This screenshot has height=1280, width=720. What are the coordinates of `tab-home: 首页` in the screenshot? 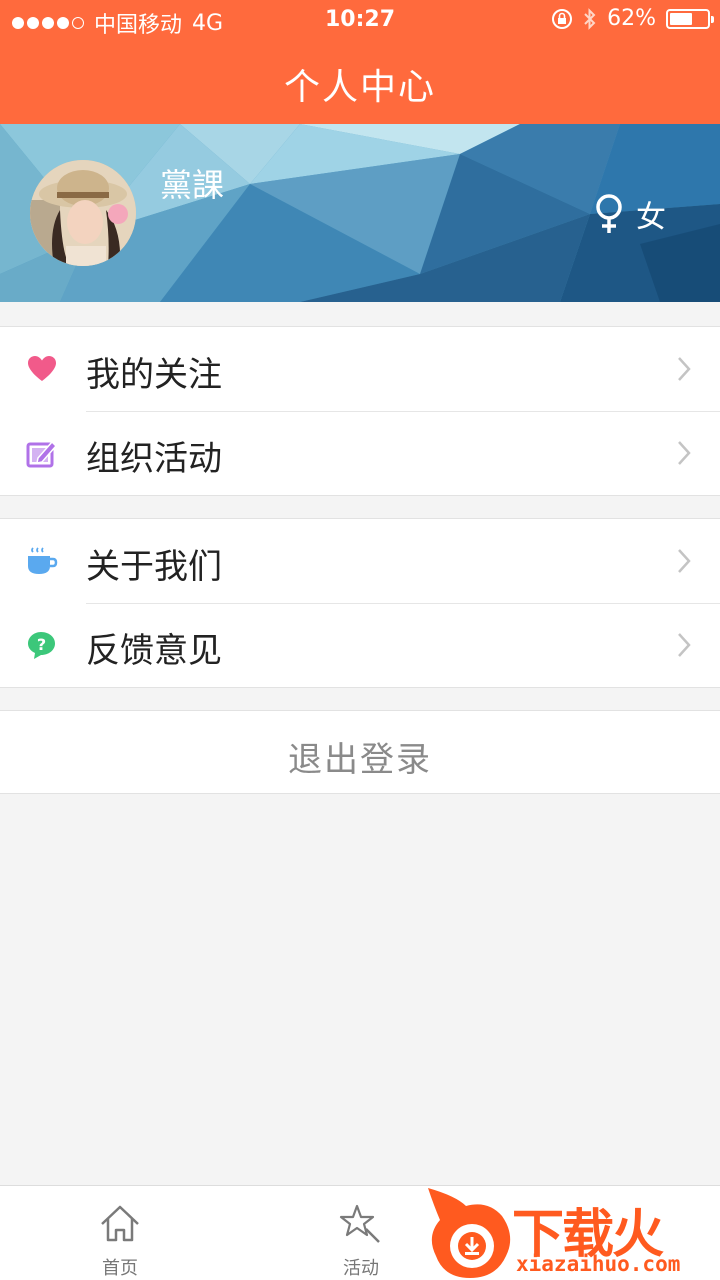 It's located at (120, 1233).